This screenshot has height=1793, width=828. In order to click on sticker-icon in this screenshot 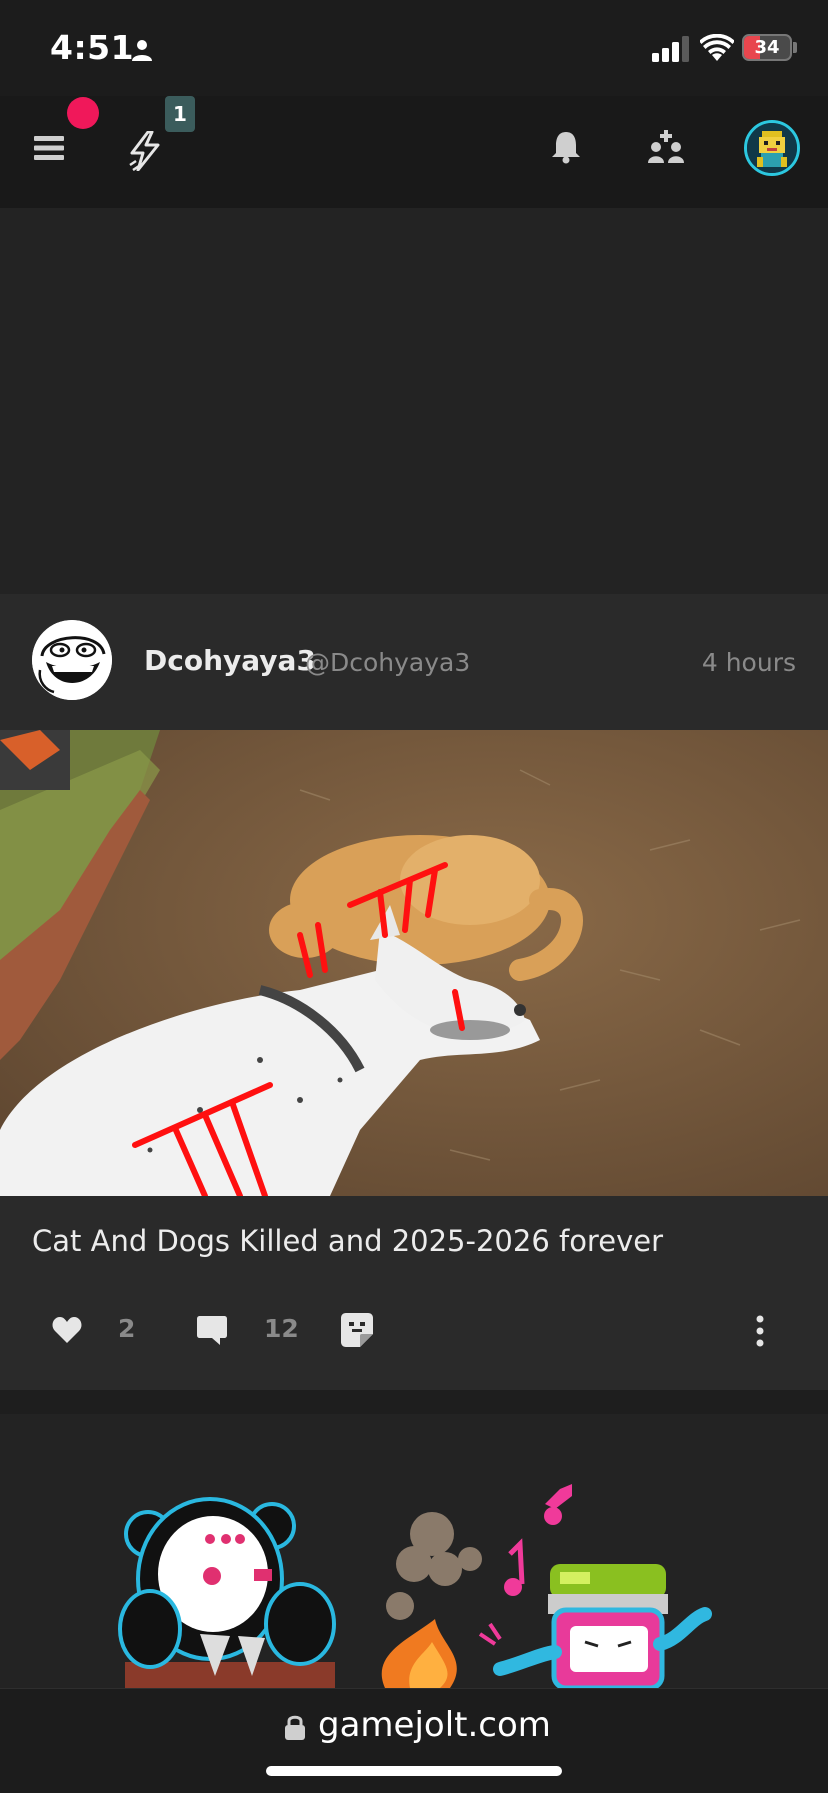, I will do `click(357, 1330)`.